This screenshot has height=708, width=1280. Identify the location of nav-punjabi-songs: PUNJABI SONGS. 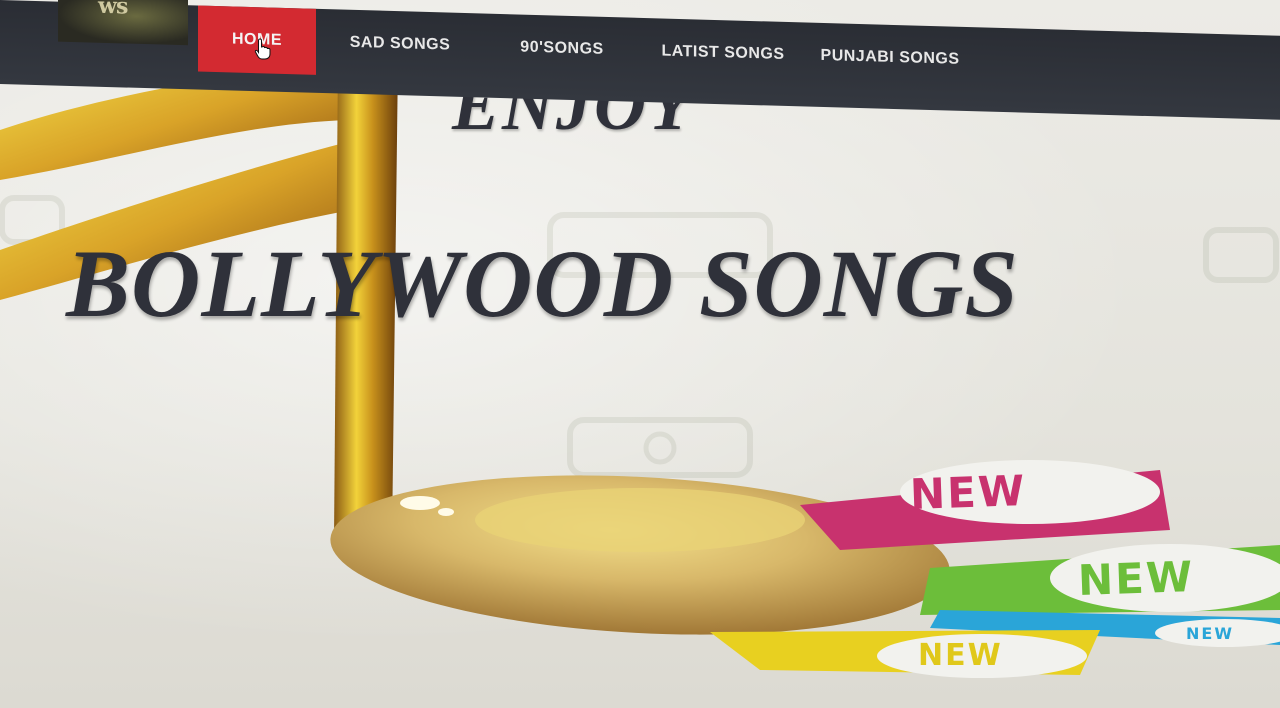
(890, 58).